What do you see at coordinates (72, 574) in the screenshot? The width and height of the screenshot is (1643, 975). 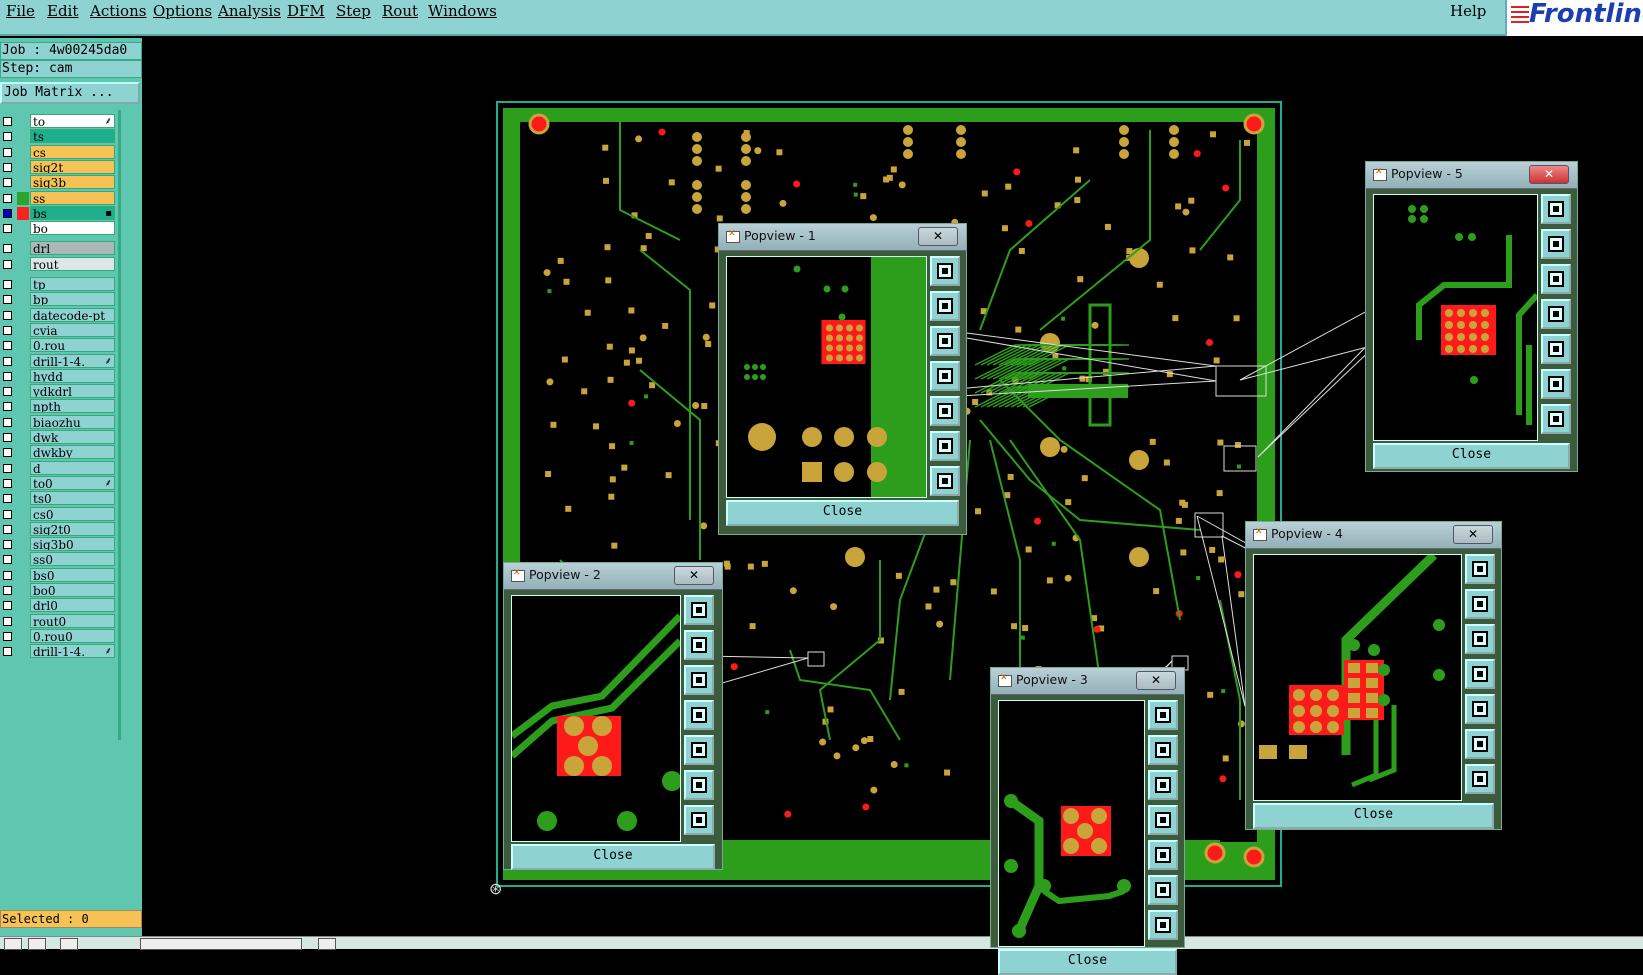 I see `layer-name: bs0` at bounding box center [72, 574].